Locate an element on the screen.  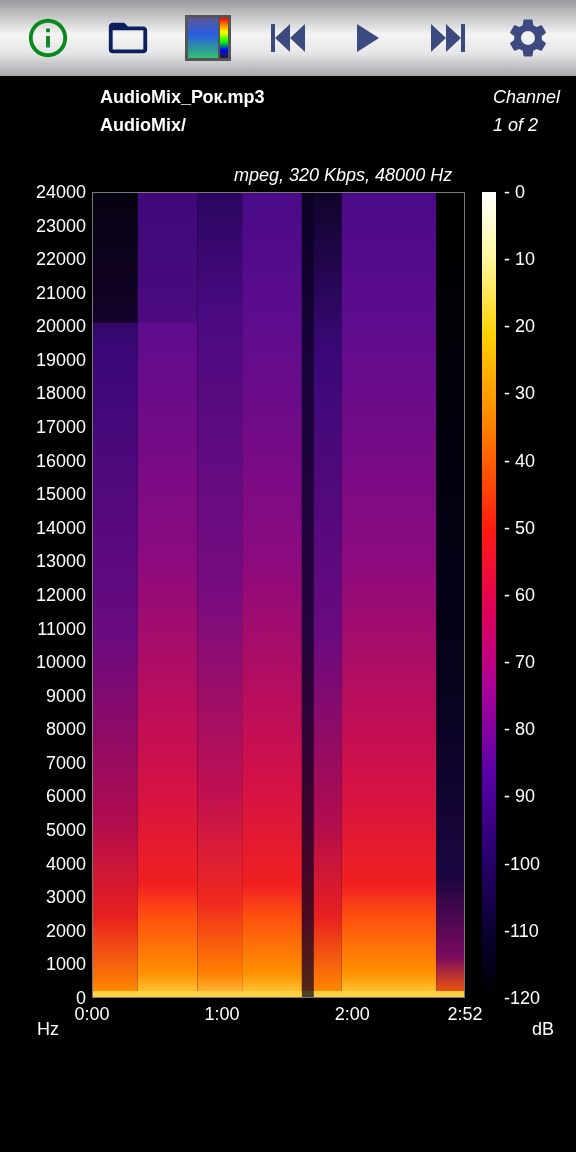
format-info: mpeg, 320 Kbps, 48000 Hz is located at coordinates (343, 175).